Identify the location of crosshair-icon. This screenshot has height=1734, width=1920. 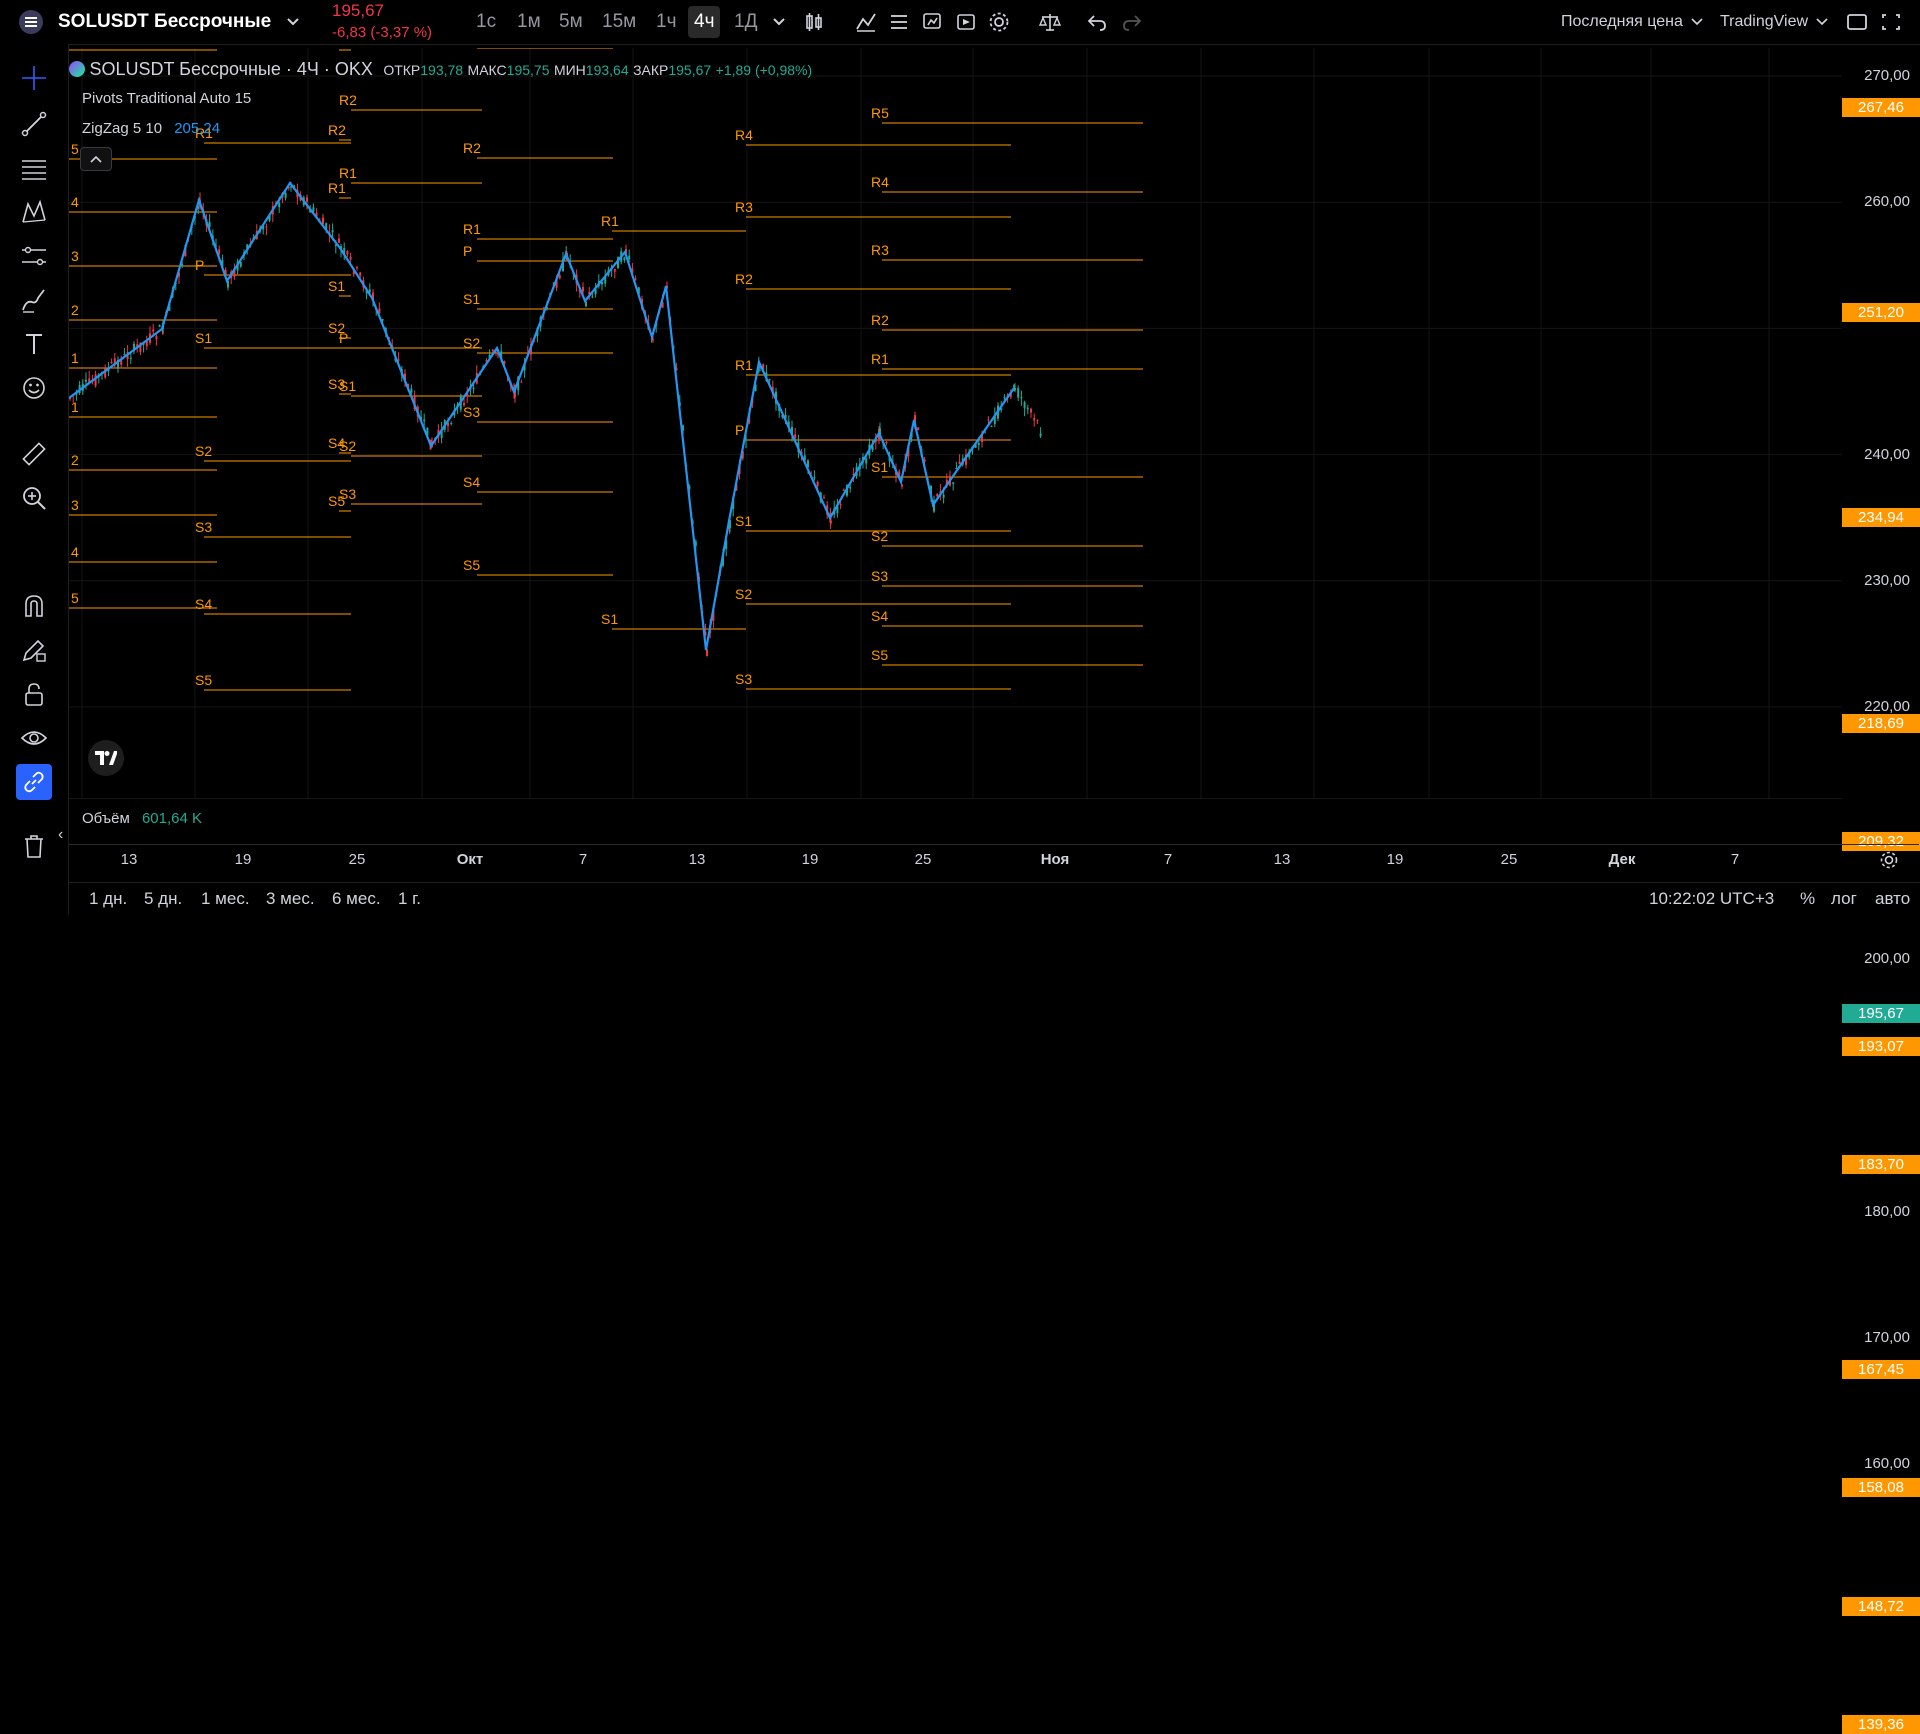
(34, 78).